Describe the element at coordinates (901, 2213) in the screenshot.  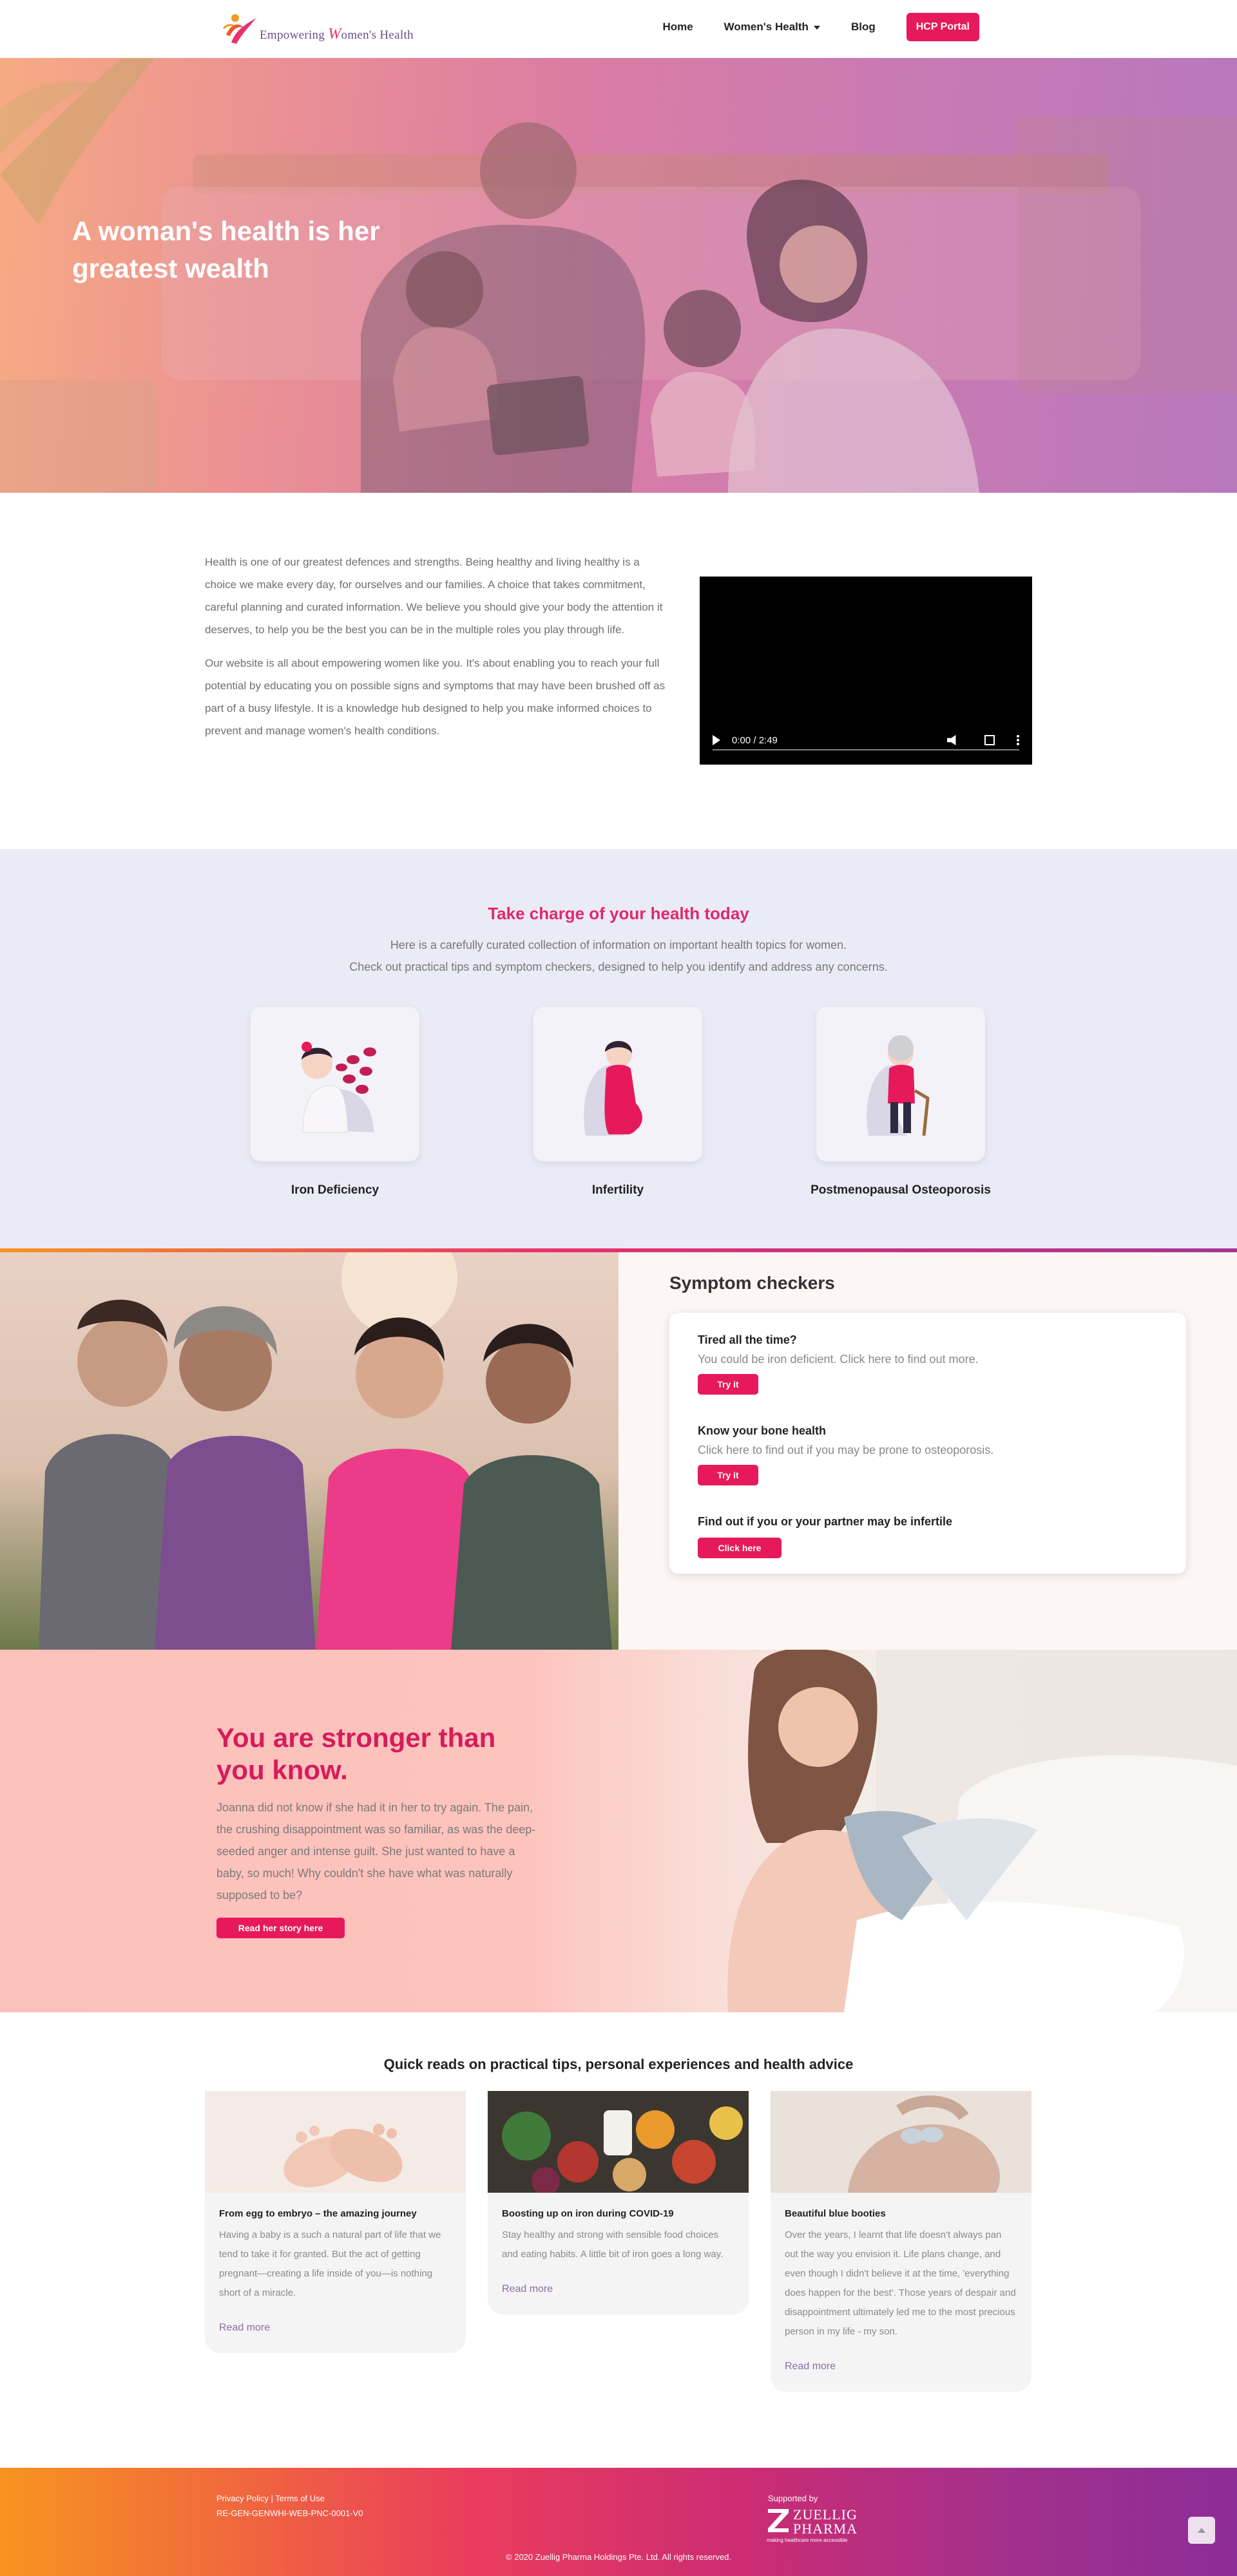
I see `article-title: Beautiful blue booties` at that location.